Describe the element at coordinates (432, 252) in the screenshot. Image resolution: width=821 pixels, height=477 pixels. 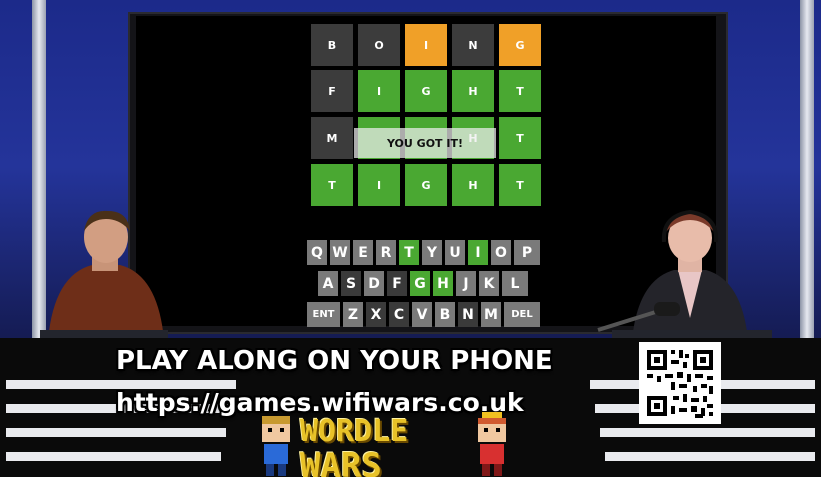
I see `key-y: Y` at that location.